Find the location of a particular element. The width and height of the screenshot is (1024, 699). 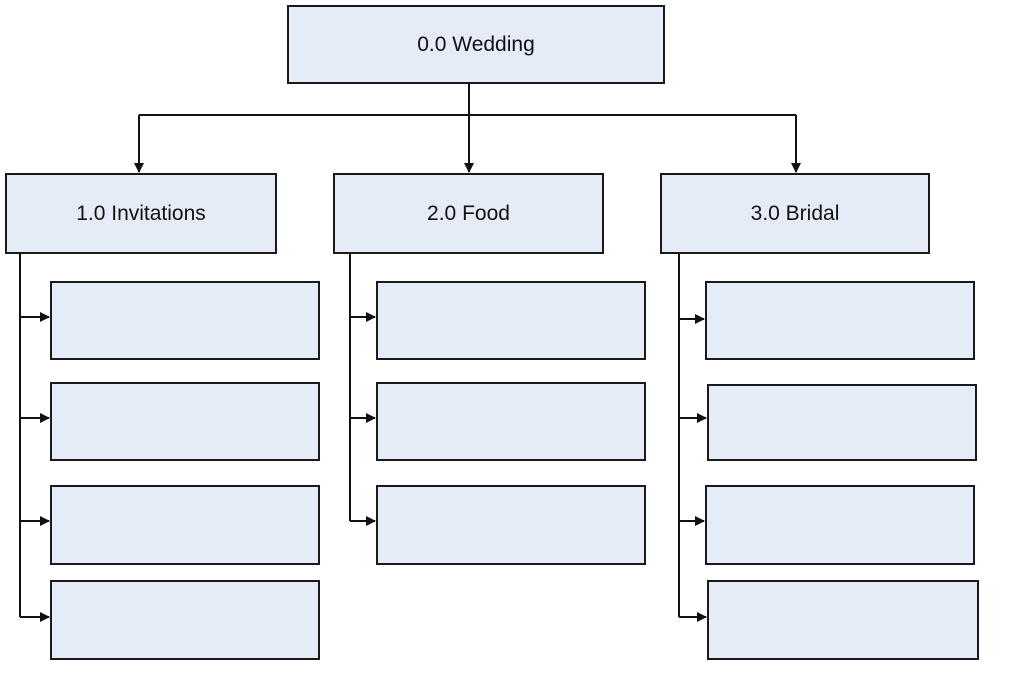

branch-node-bridal: 3.0 Bridal is located at coordinates (795, 213).